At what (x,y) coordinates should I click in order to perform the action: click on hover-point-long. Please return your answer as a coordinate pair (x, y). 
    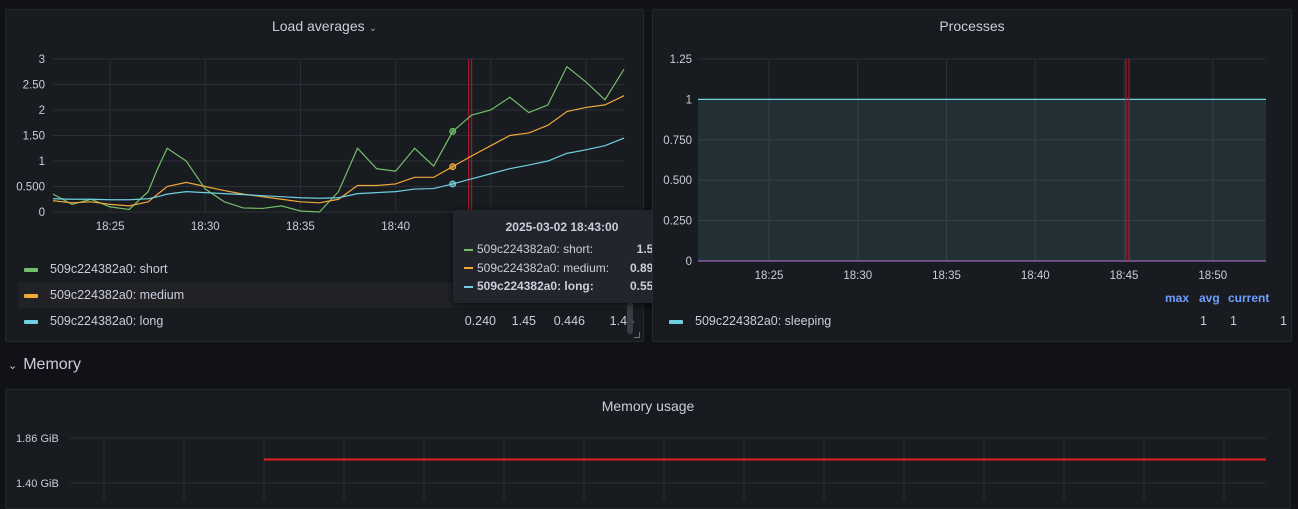
    Looking at the image, I should click on (453, 184).